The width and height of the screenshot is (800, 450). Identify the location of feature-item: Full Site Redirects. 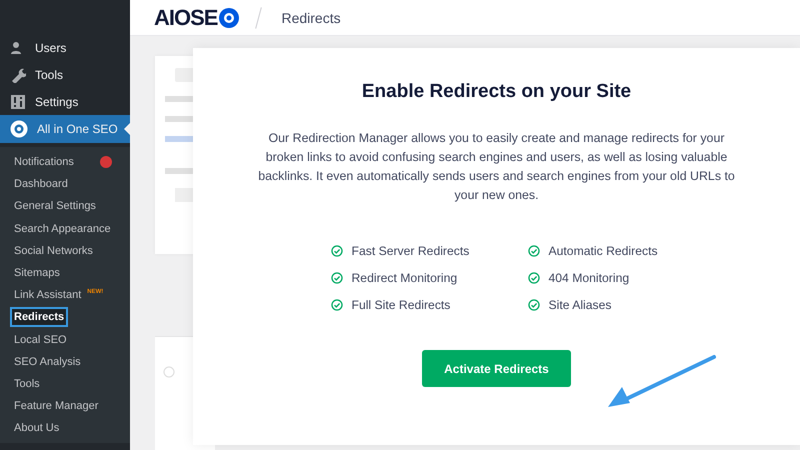
(401, 305).